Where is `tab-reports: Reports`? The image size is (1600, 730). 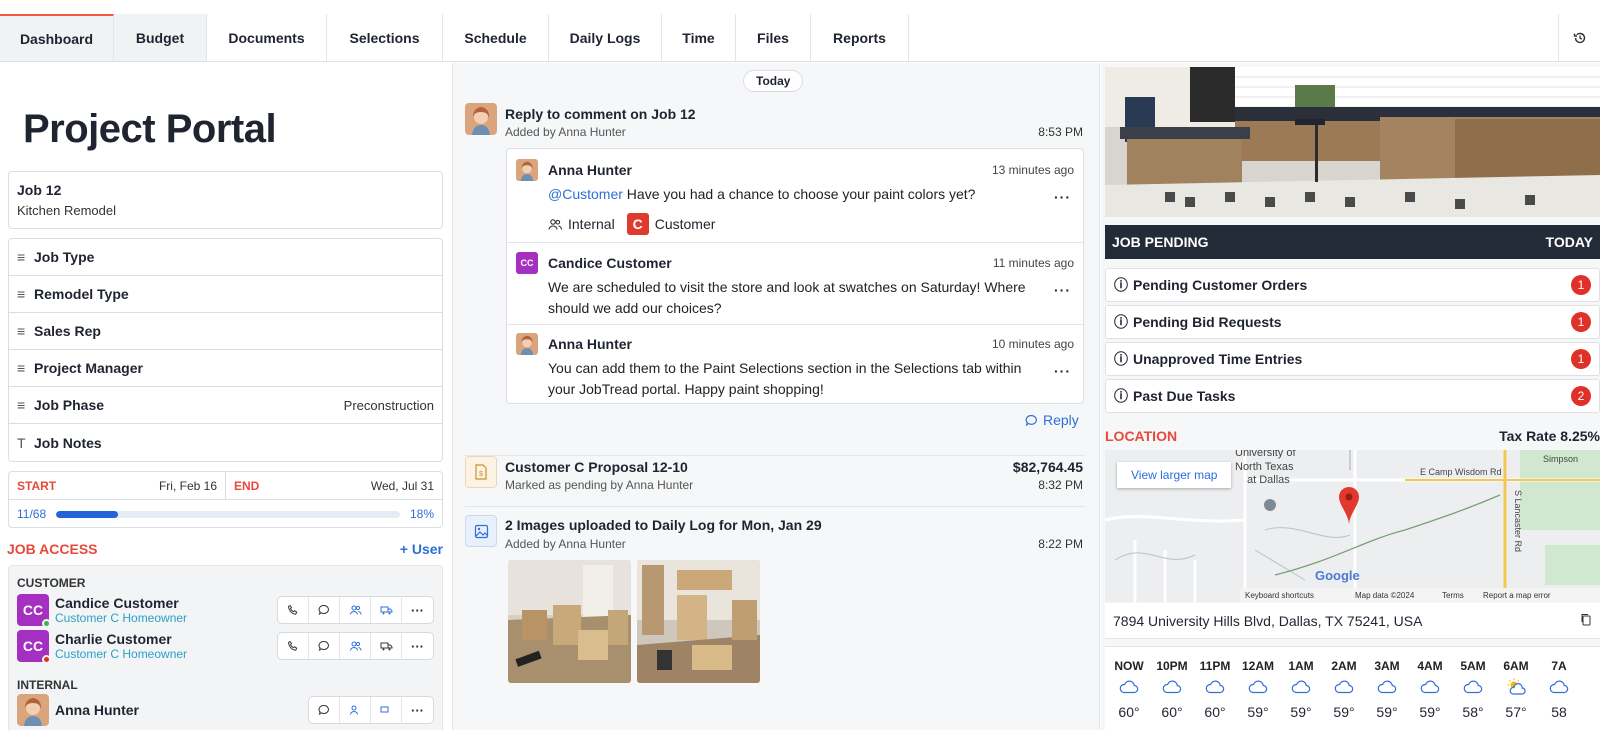
tab-reports: Reports is located at coordinates (860, 37).